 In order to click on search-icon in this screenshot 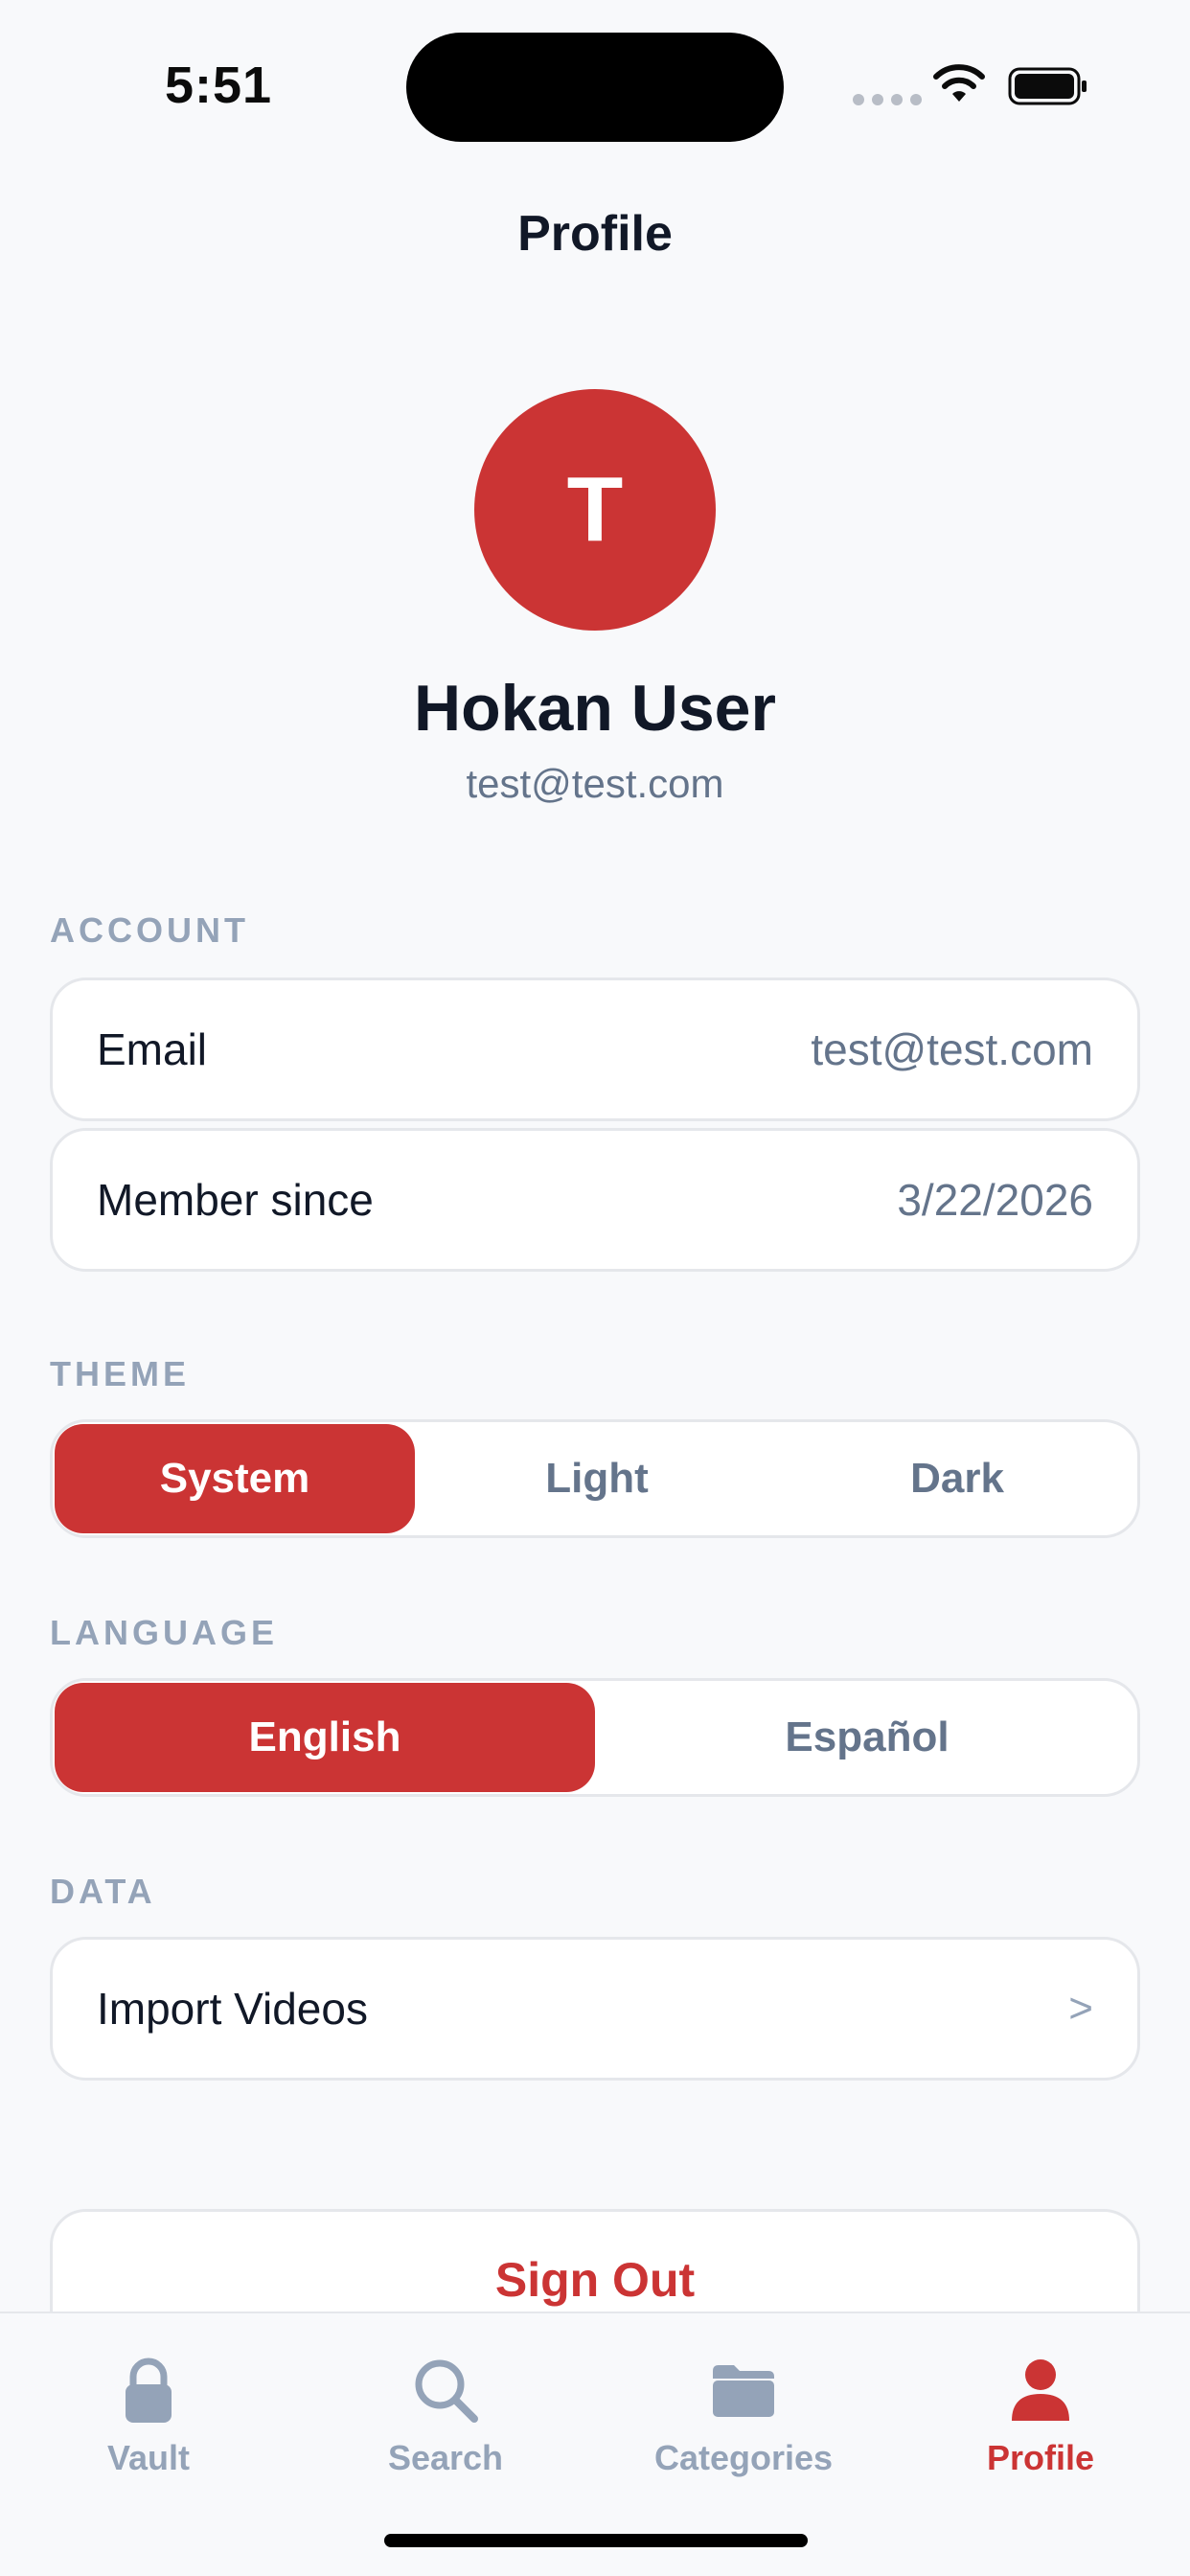, I will do `click(447, 2391)`.